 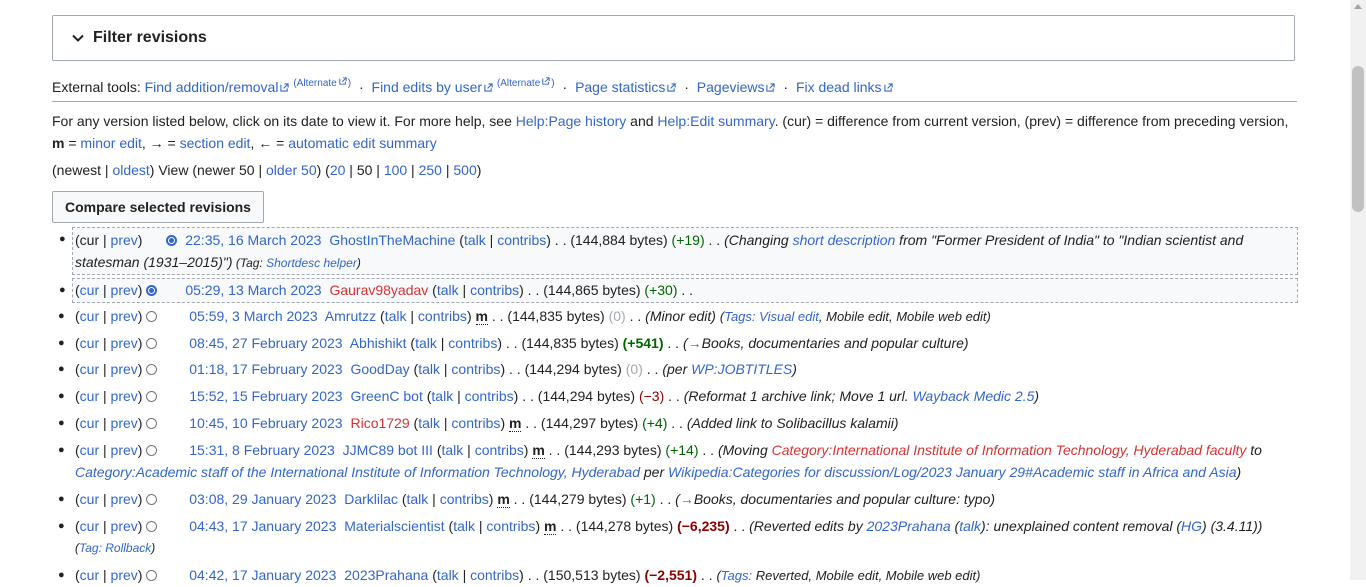 I want to click on limit-500-link: 500, so click(x=464, y=170).